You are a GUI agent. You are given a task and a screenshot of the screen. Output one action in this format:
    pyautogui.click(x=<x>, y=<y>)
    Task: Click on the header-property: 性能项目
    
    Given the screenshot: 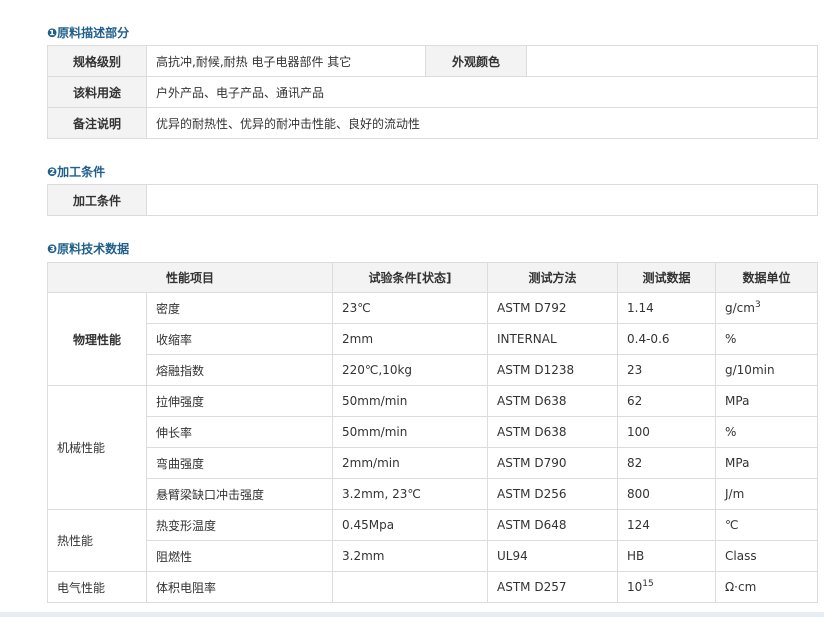 What is the action you would take?
    pyautogui.click(x=190, y=277)
    